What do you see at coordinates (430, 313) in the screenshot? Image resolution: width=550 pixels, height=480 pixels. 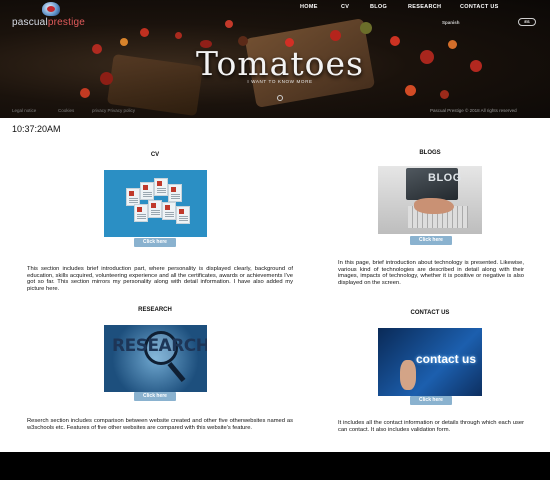 I see `contact-card-title: CONTACT US` at bounding box center [430, 313].